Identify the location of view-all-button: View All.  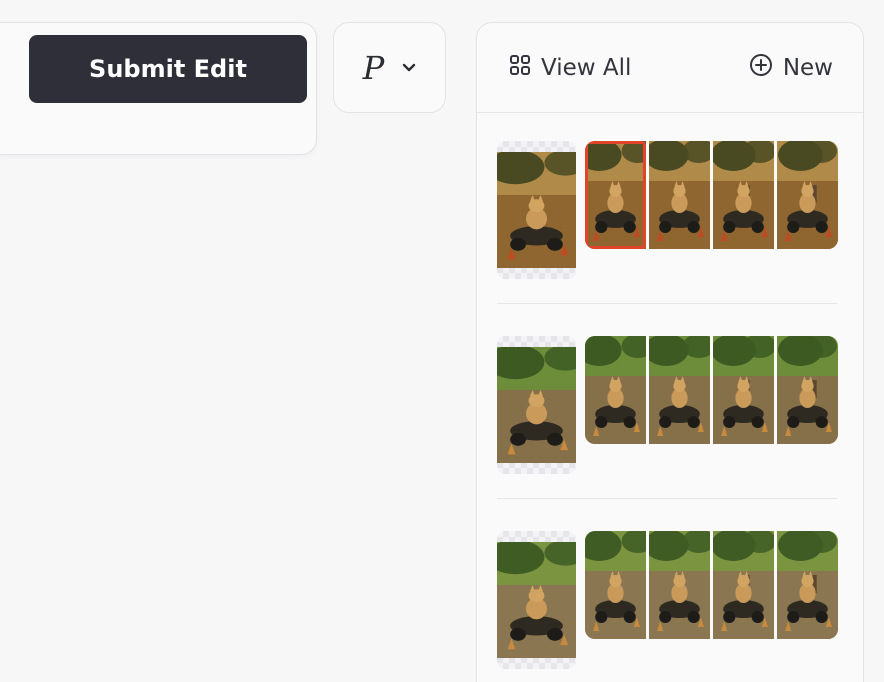
(570, 68).